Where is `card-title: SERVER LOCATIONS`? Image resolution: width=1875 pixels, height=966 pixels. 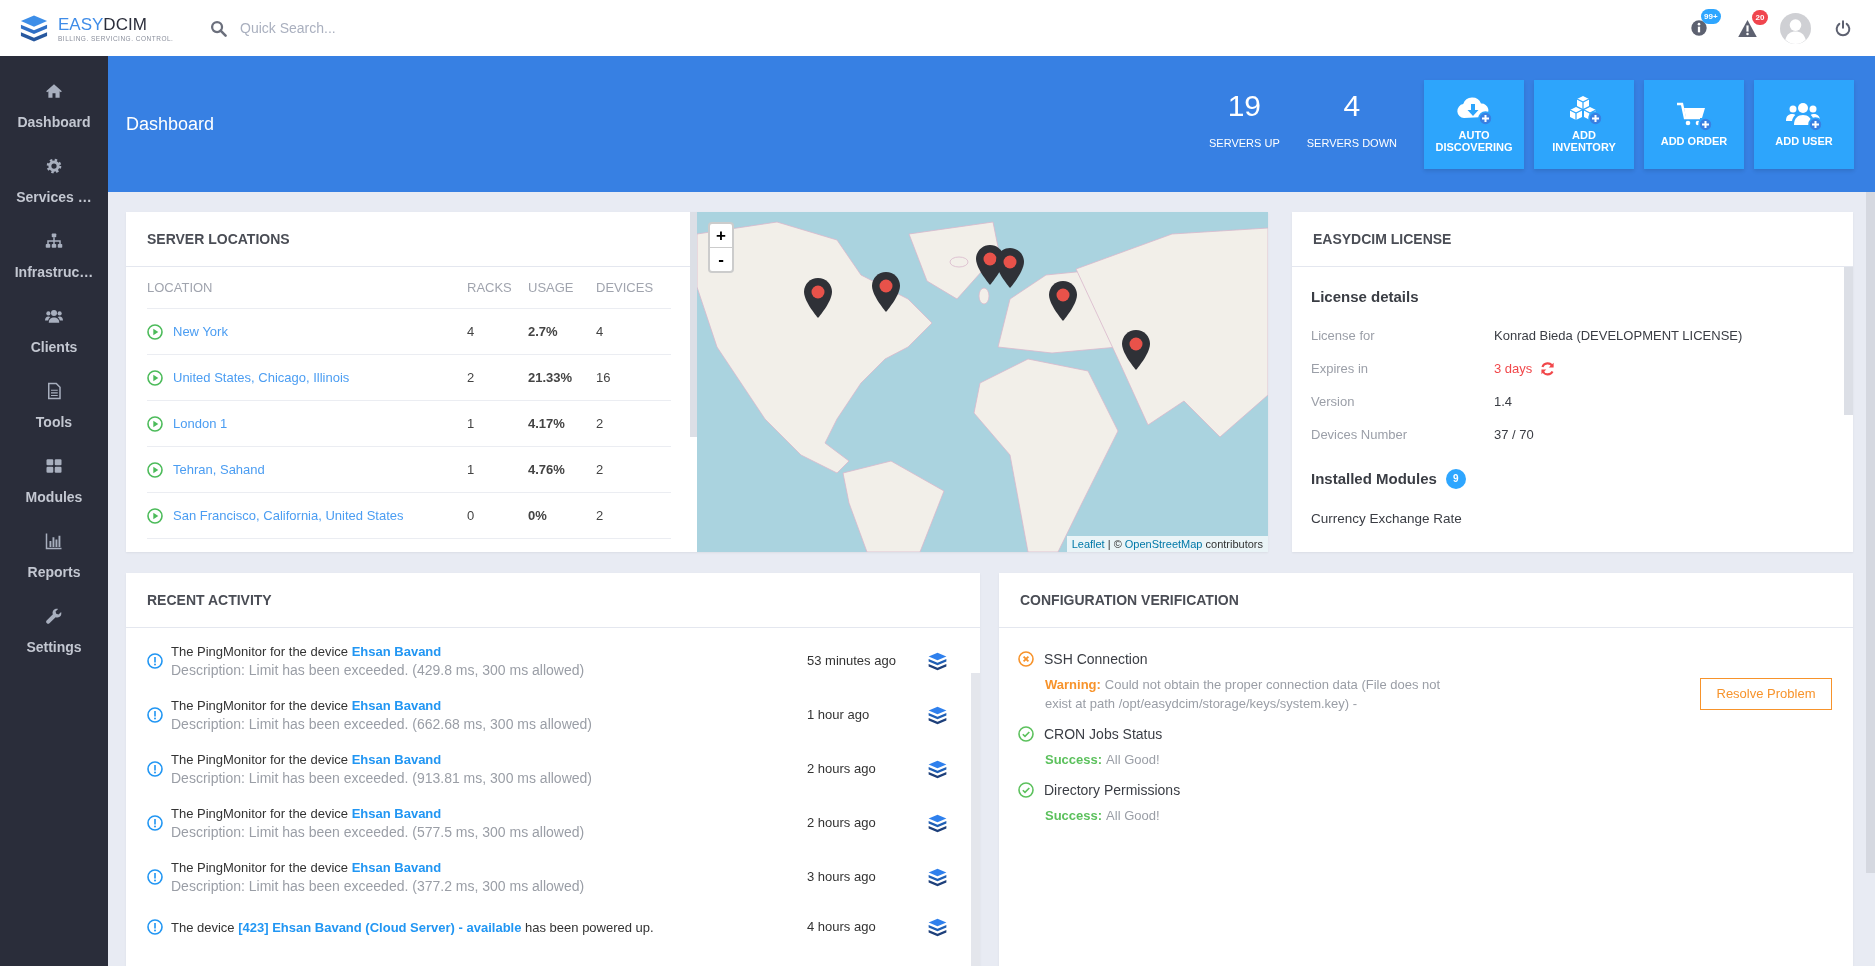 card-title: SERVER LOCATIONS is located at coordinates (218, 239).